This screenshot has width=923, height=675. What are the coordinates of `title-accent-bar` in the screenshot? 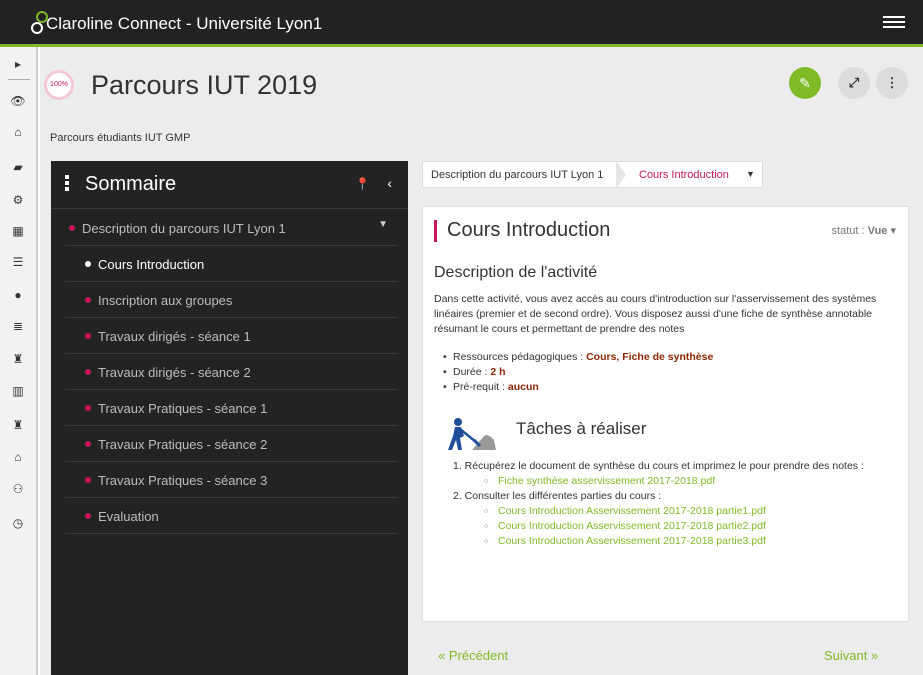 It's located at (435, 231).